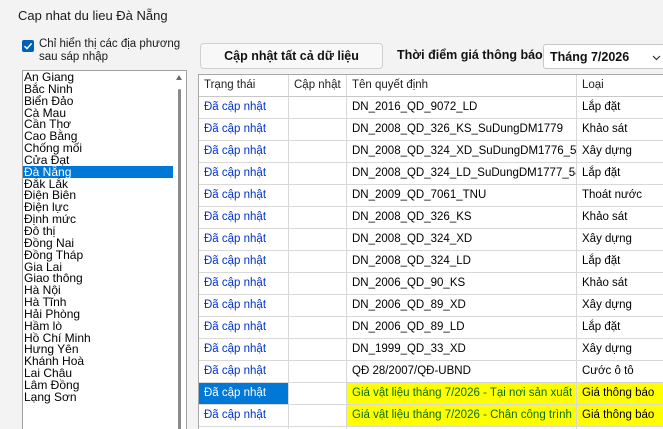 Image resolution: width=663 pixels, height=429 pixels. Describe the element at coordinates (656, 58) in the screenshot. I see `chevron-down-icon` at that location.